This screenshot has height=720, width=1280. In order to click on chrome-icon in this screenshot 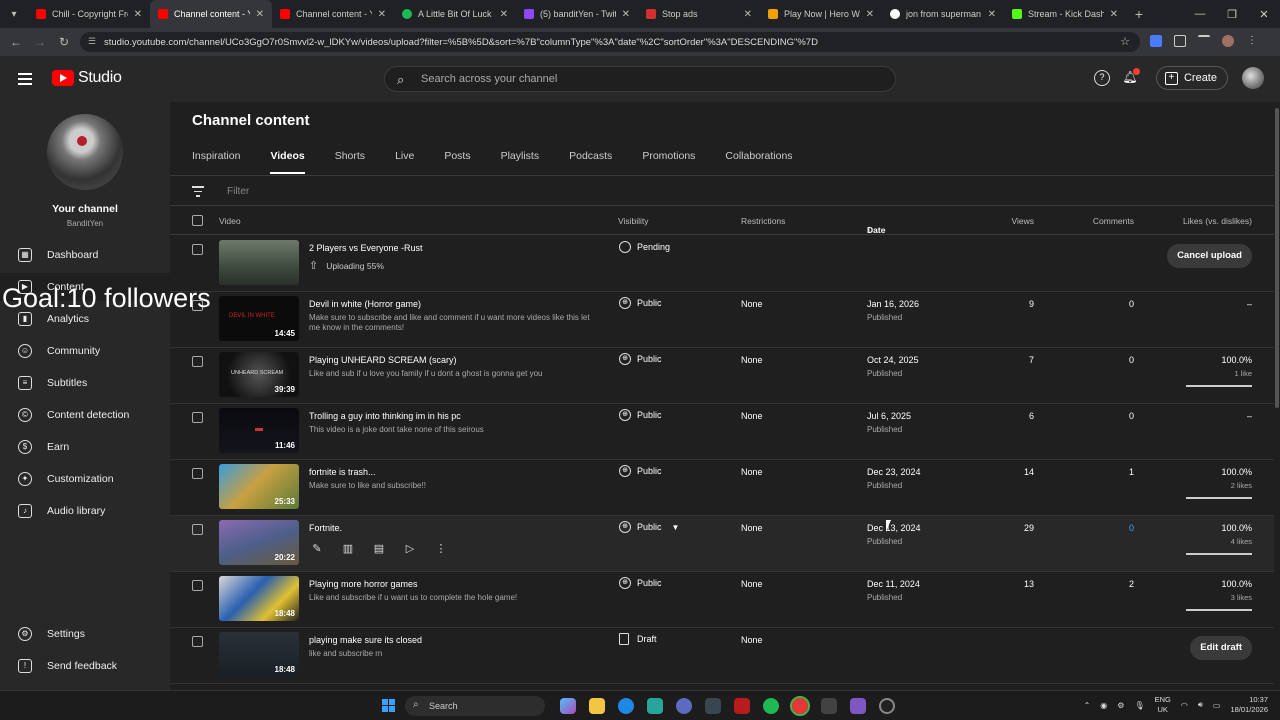, I will do `click(800, 706)`.